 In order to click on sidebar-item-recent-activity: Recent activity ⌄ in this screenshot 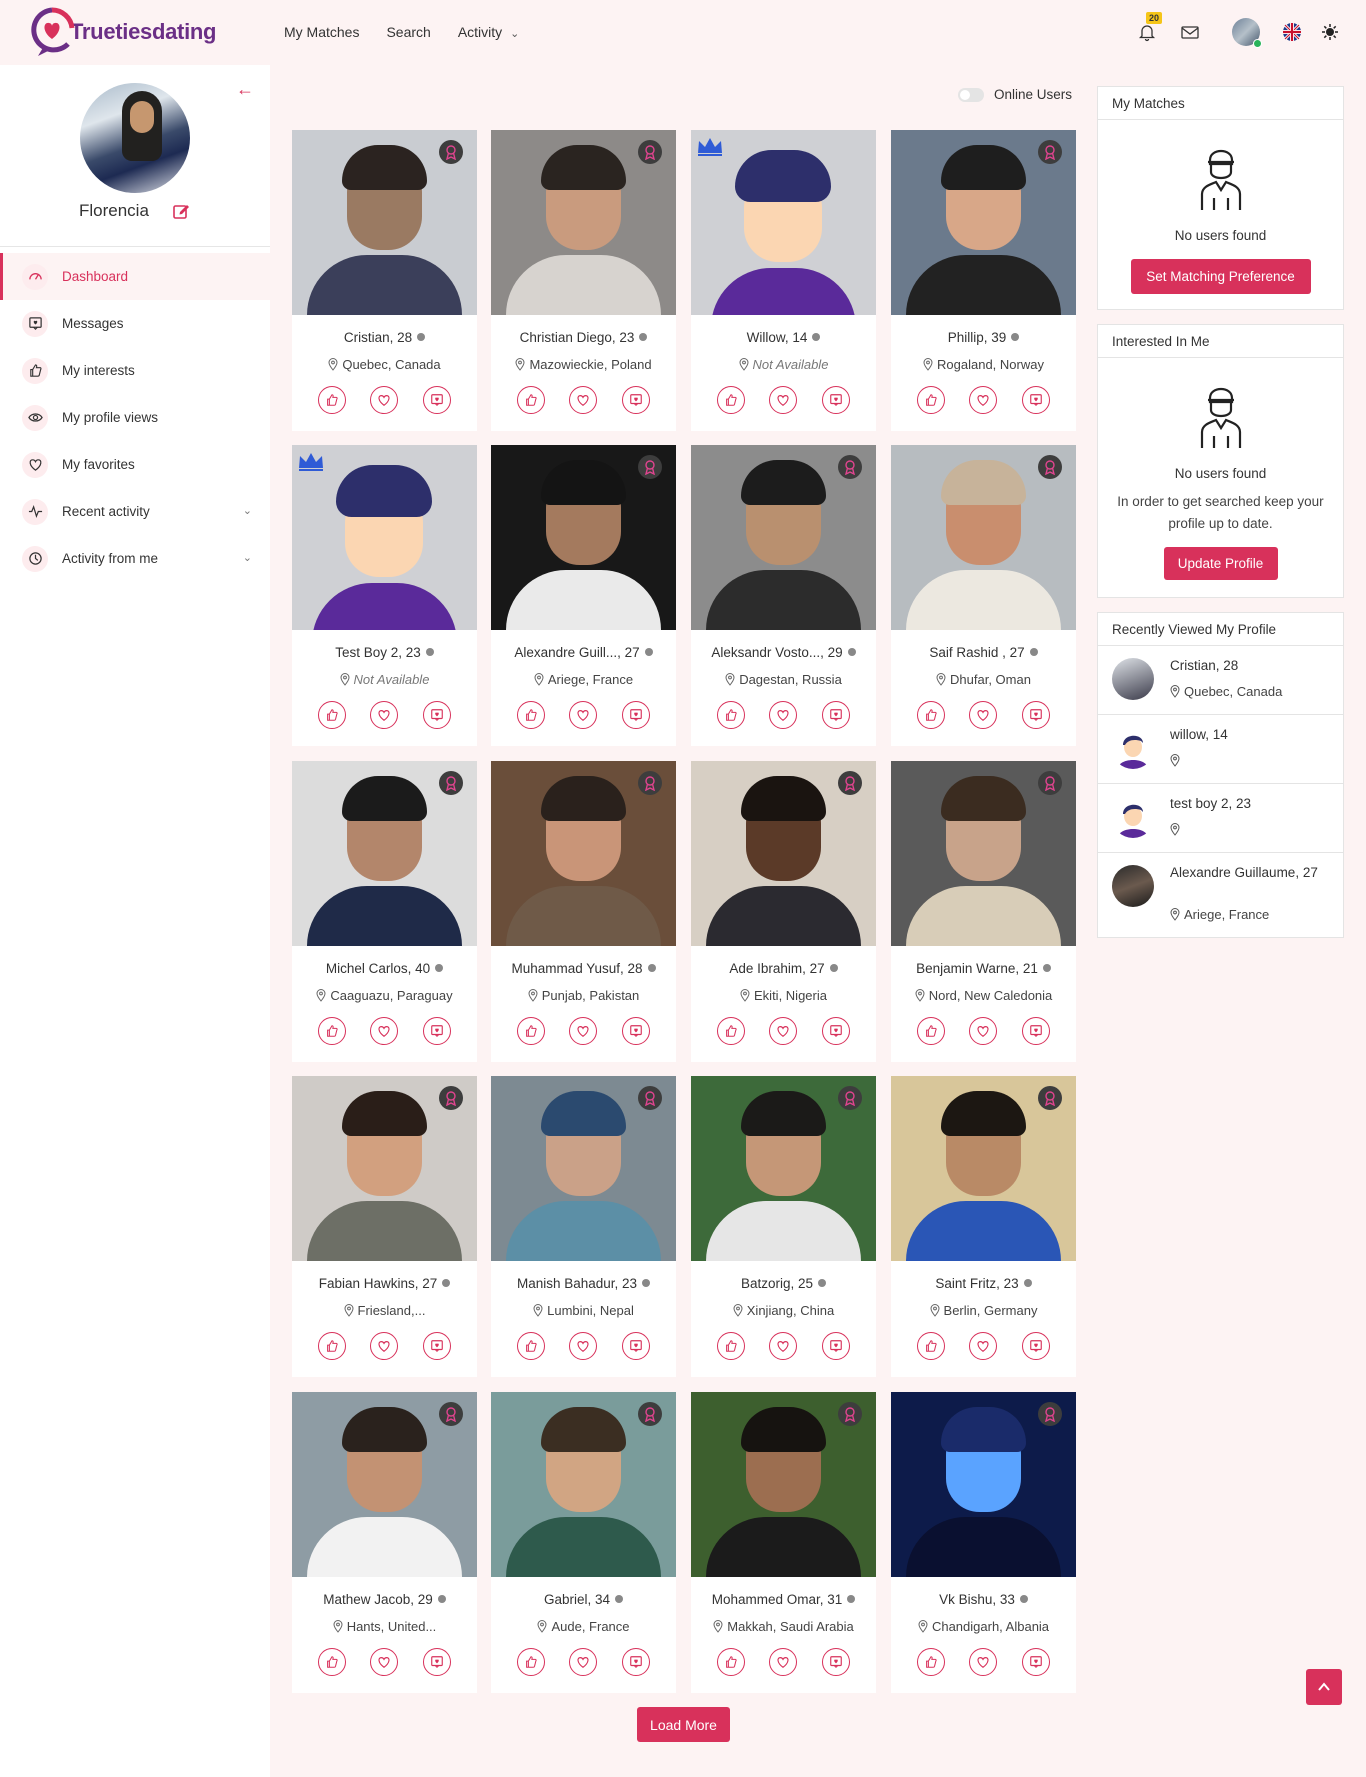, I will do `click(135, 511)`.